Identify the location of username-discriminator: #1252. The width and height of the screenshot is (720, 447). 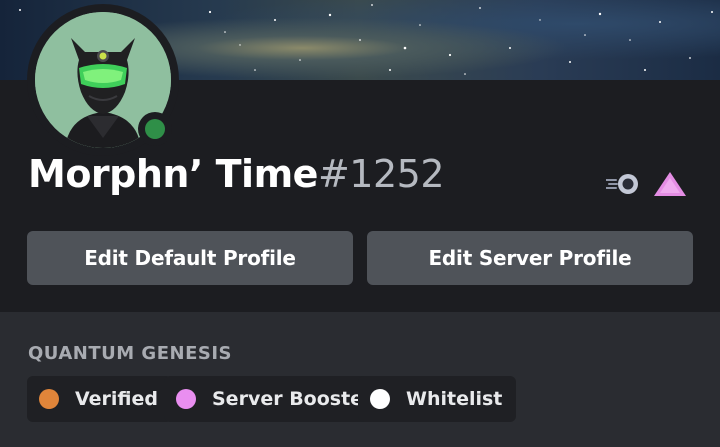
(381, 174).